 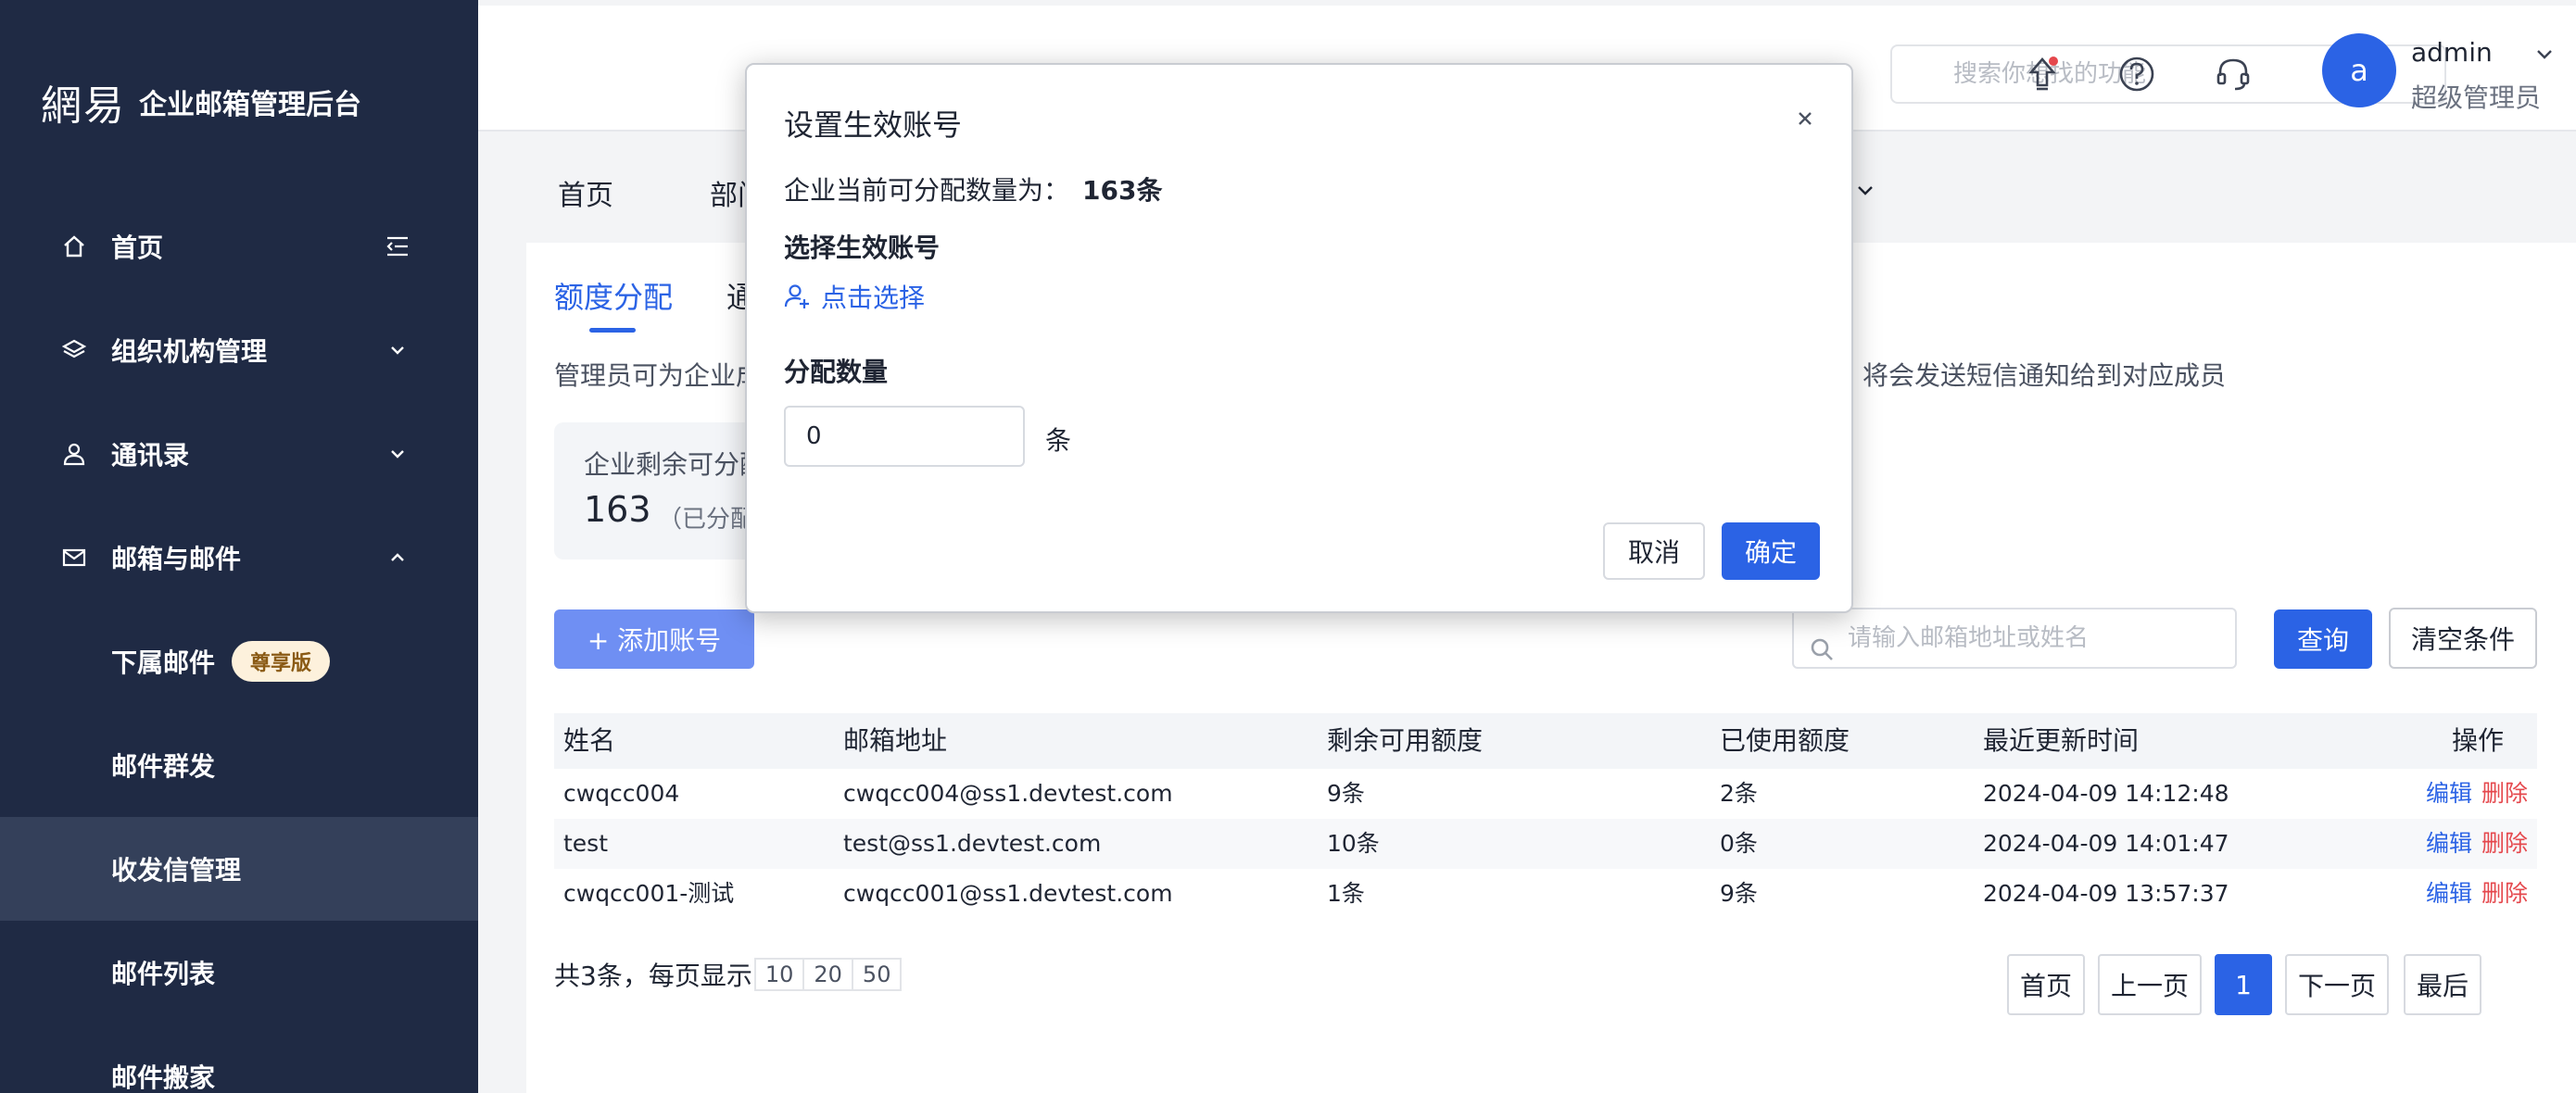 What do you see at coordinates (612, 330) in the screenshot?
I see `active-tab-indicator` at bounding box center [612, 330].